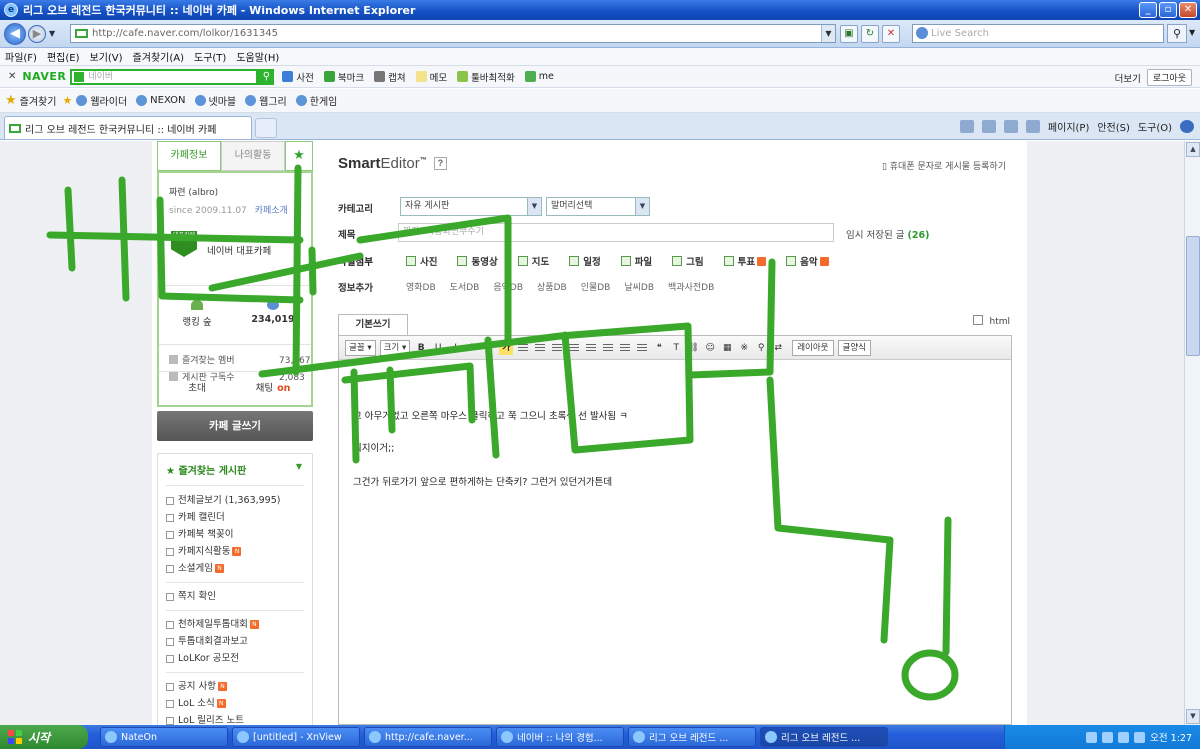 Image resolution: width=1200 pixels, height=749 pixels. Describe the element at coordinates (688, 261) in the screenshot. I see `attach-5-button: 그림` at that location.